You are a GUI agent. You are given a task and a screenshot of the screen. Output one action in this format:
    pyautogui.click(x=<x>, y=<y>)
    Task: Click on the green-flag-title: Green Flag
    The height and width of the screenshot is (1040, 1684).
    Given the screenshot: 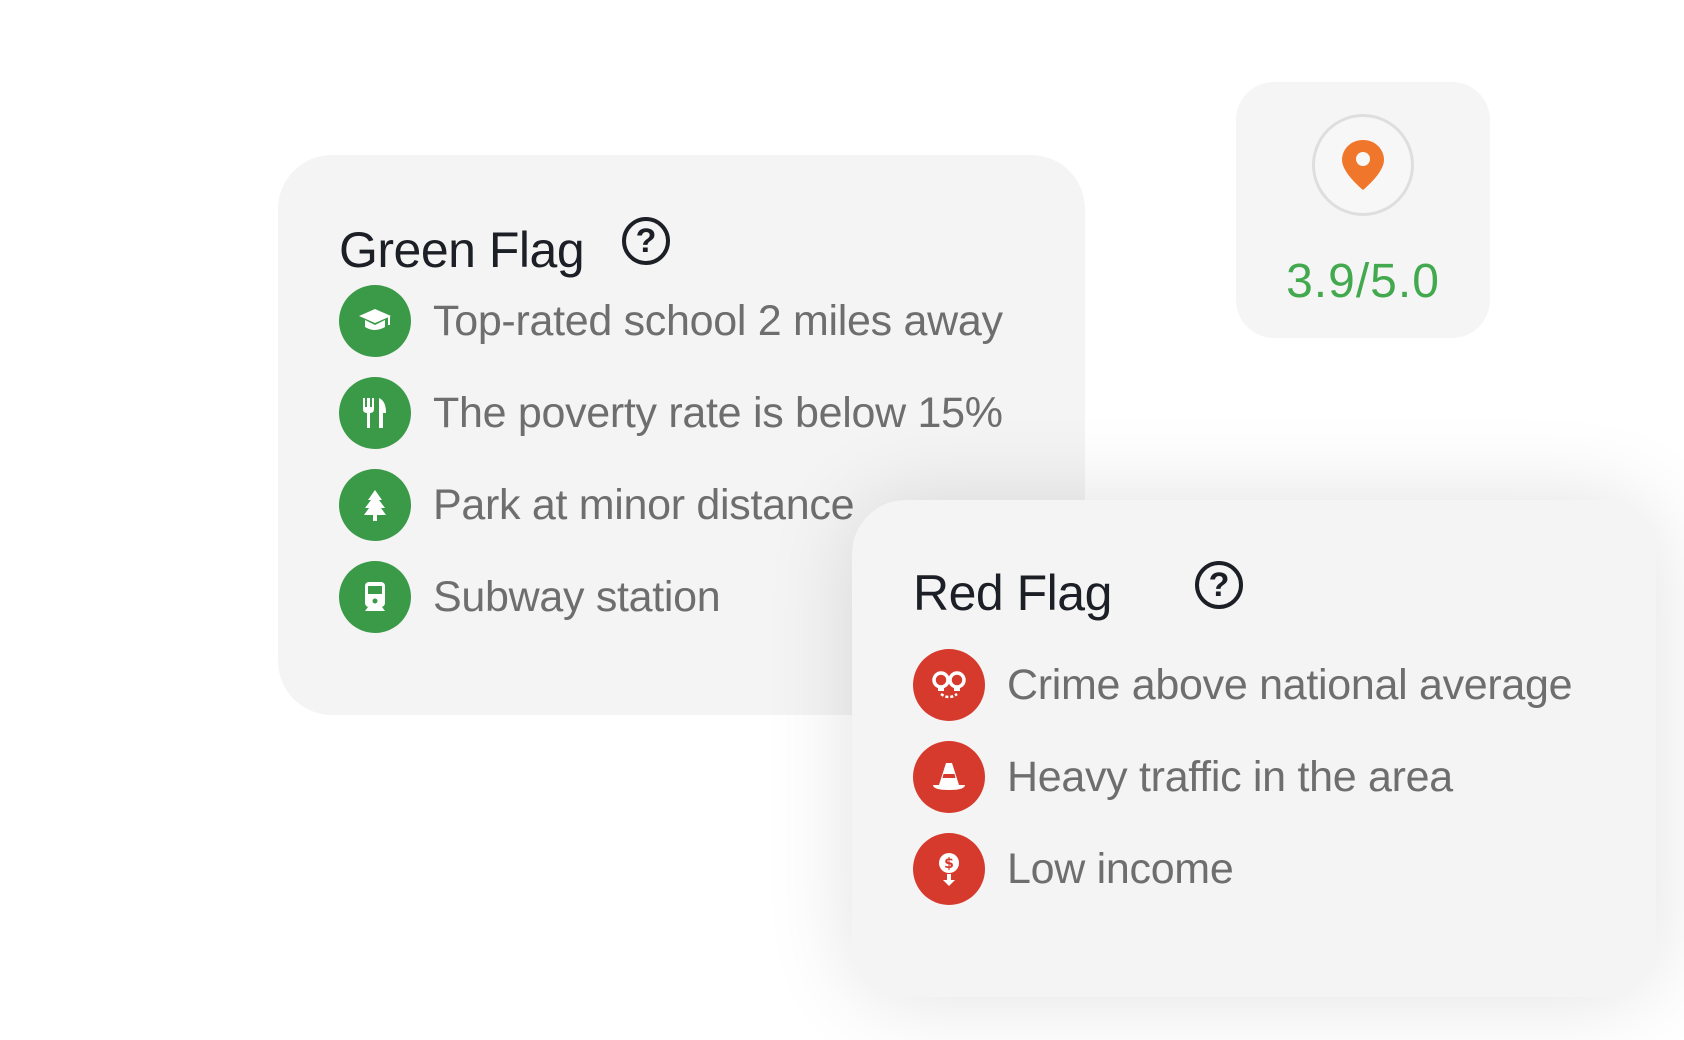 What is the action you would take?
    pyautogui.click(x=462, y=250)
    